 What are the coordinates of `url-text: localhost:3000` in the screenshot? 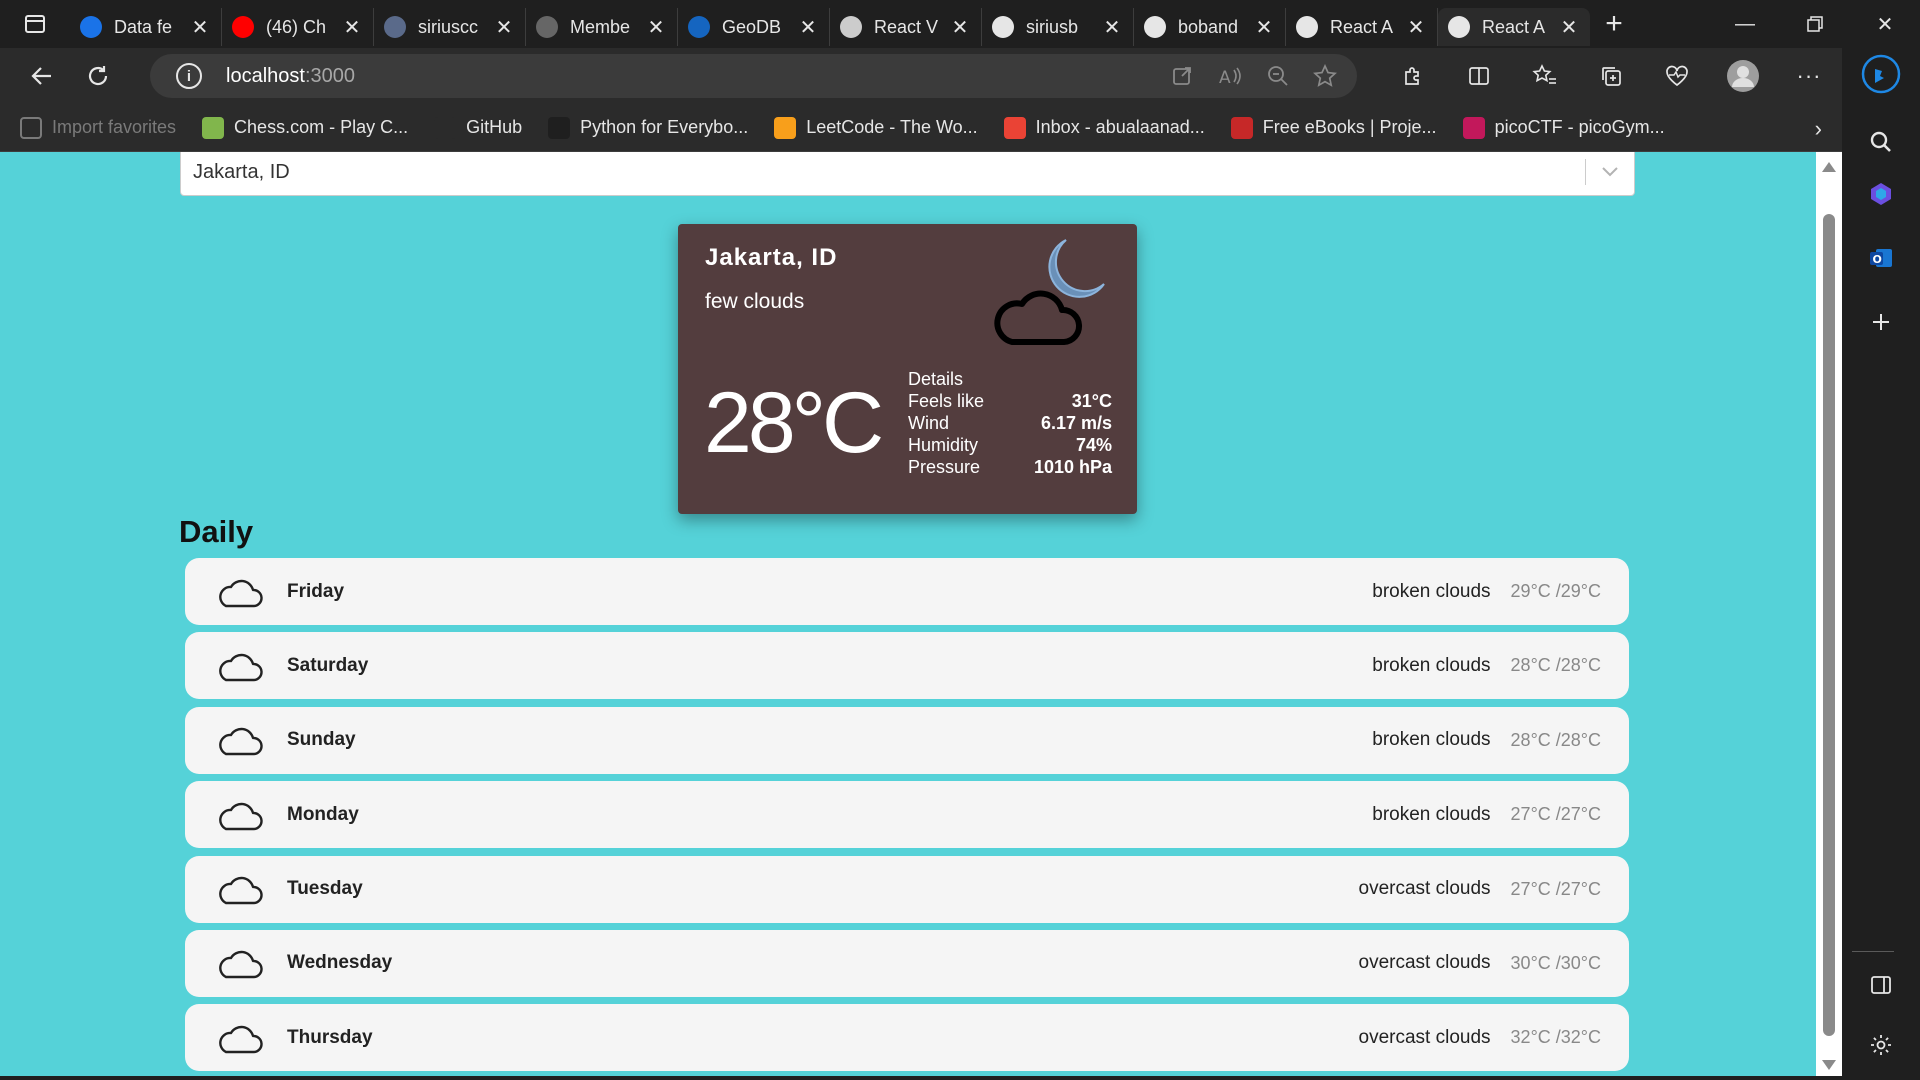 It's located at (290, 76).